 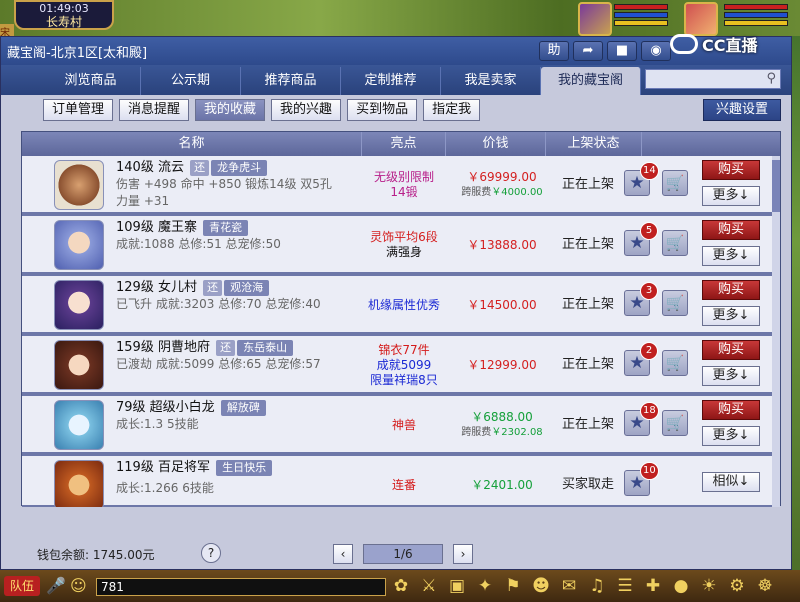 What do you see at coordinates (656, 51) in the screenshot?
I see `chat-icon: ◉` at bounding box center [656, 51].